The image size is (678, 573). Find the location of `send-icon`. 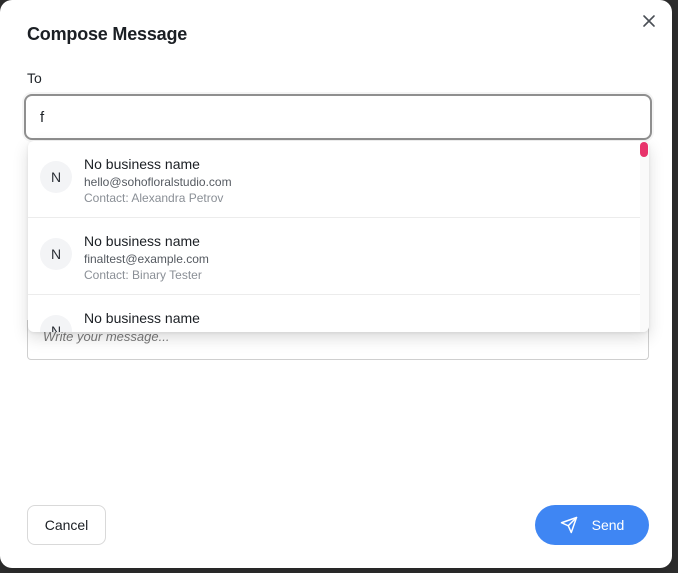

send-icon is located at coordinates (569, 525).